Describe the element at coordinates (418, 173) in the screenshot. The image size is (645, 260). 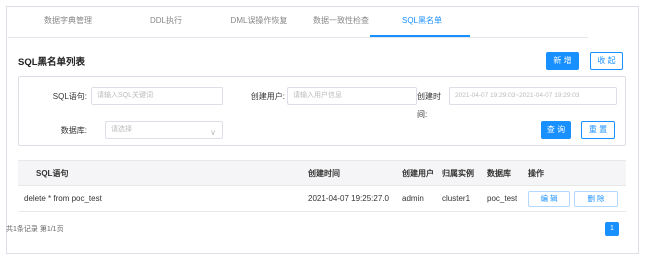
I see `col-create-user: 创建用户` at that location.